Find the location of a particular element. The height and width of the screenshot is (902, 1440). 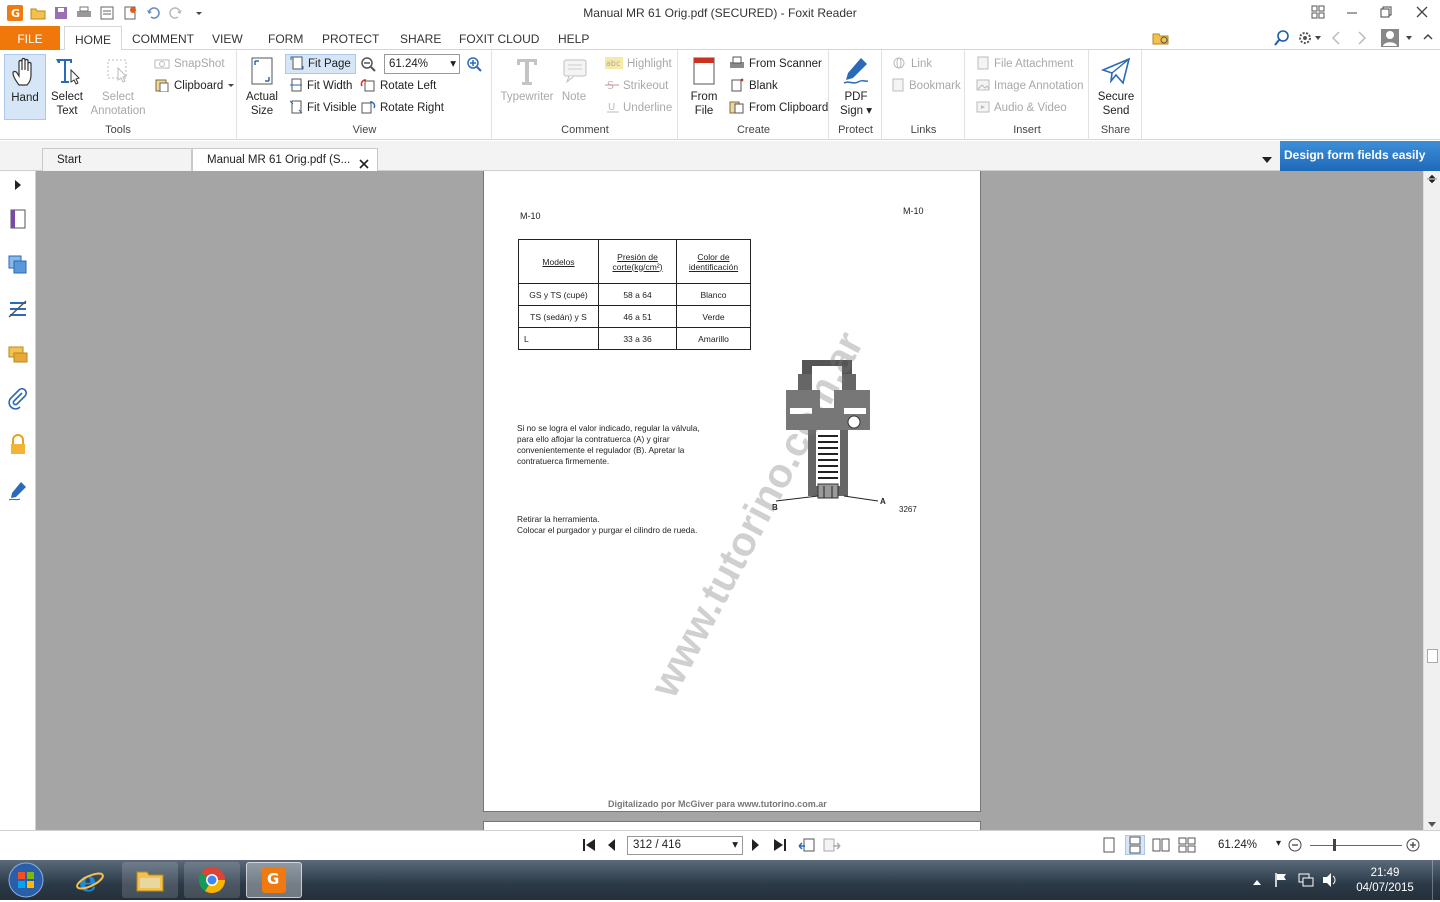

attachments-panel-icon is located at coordinates (18, 399).